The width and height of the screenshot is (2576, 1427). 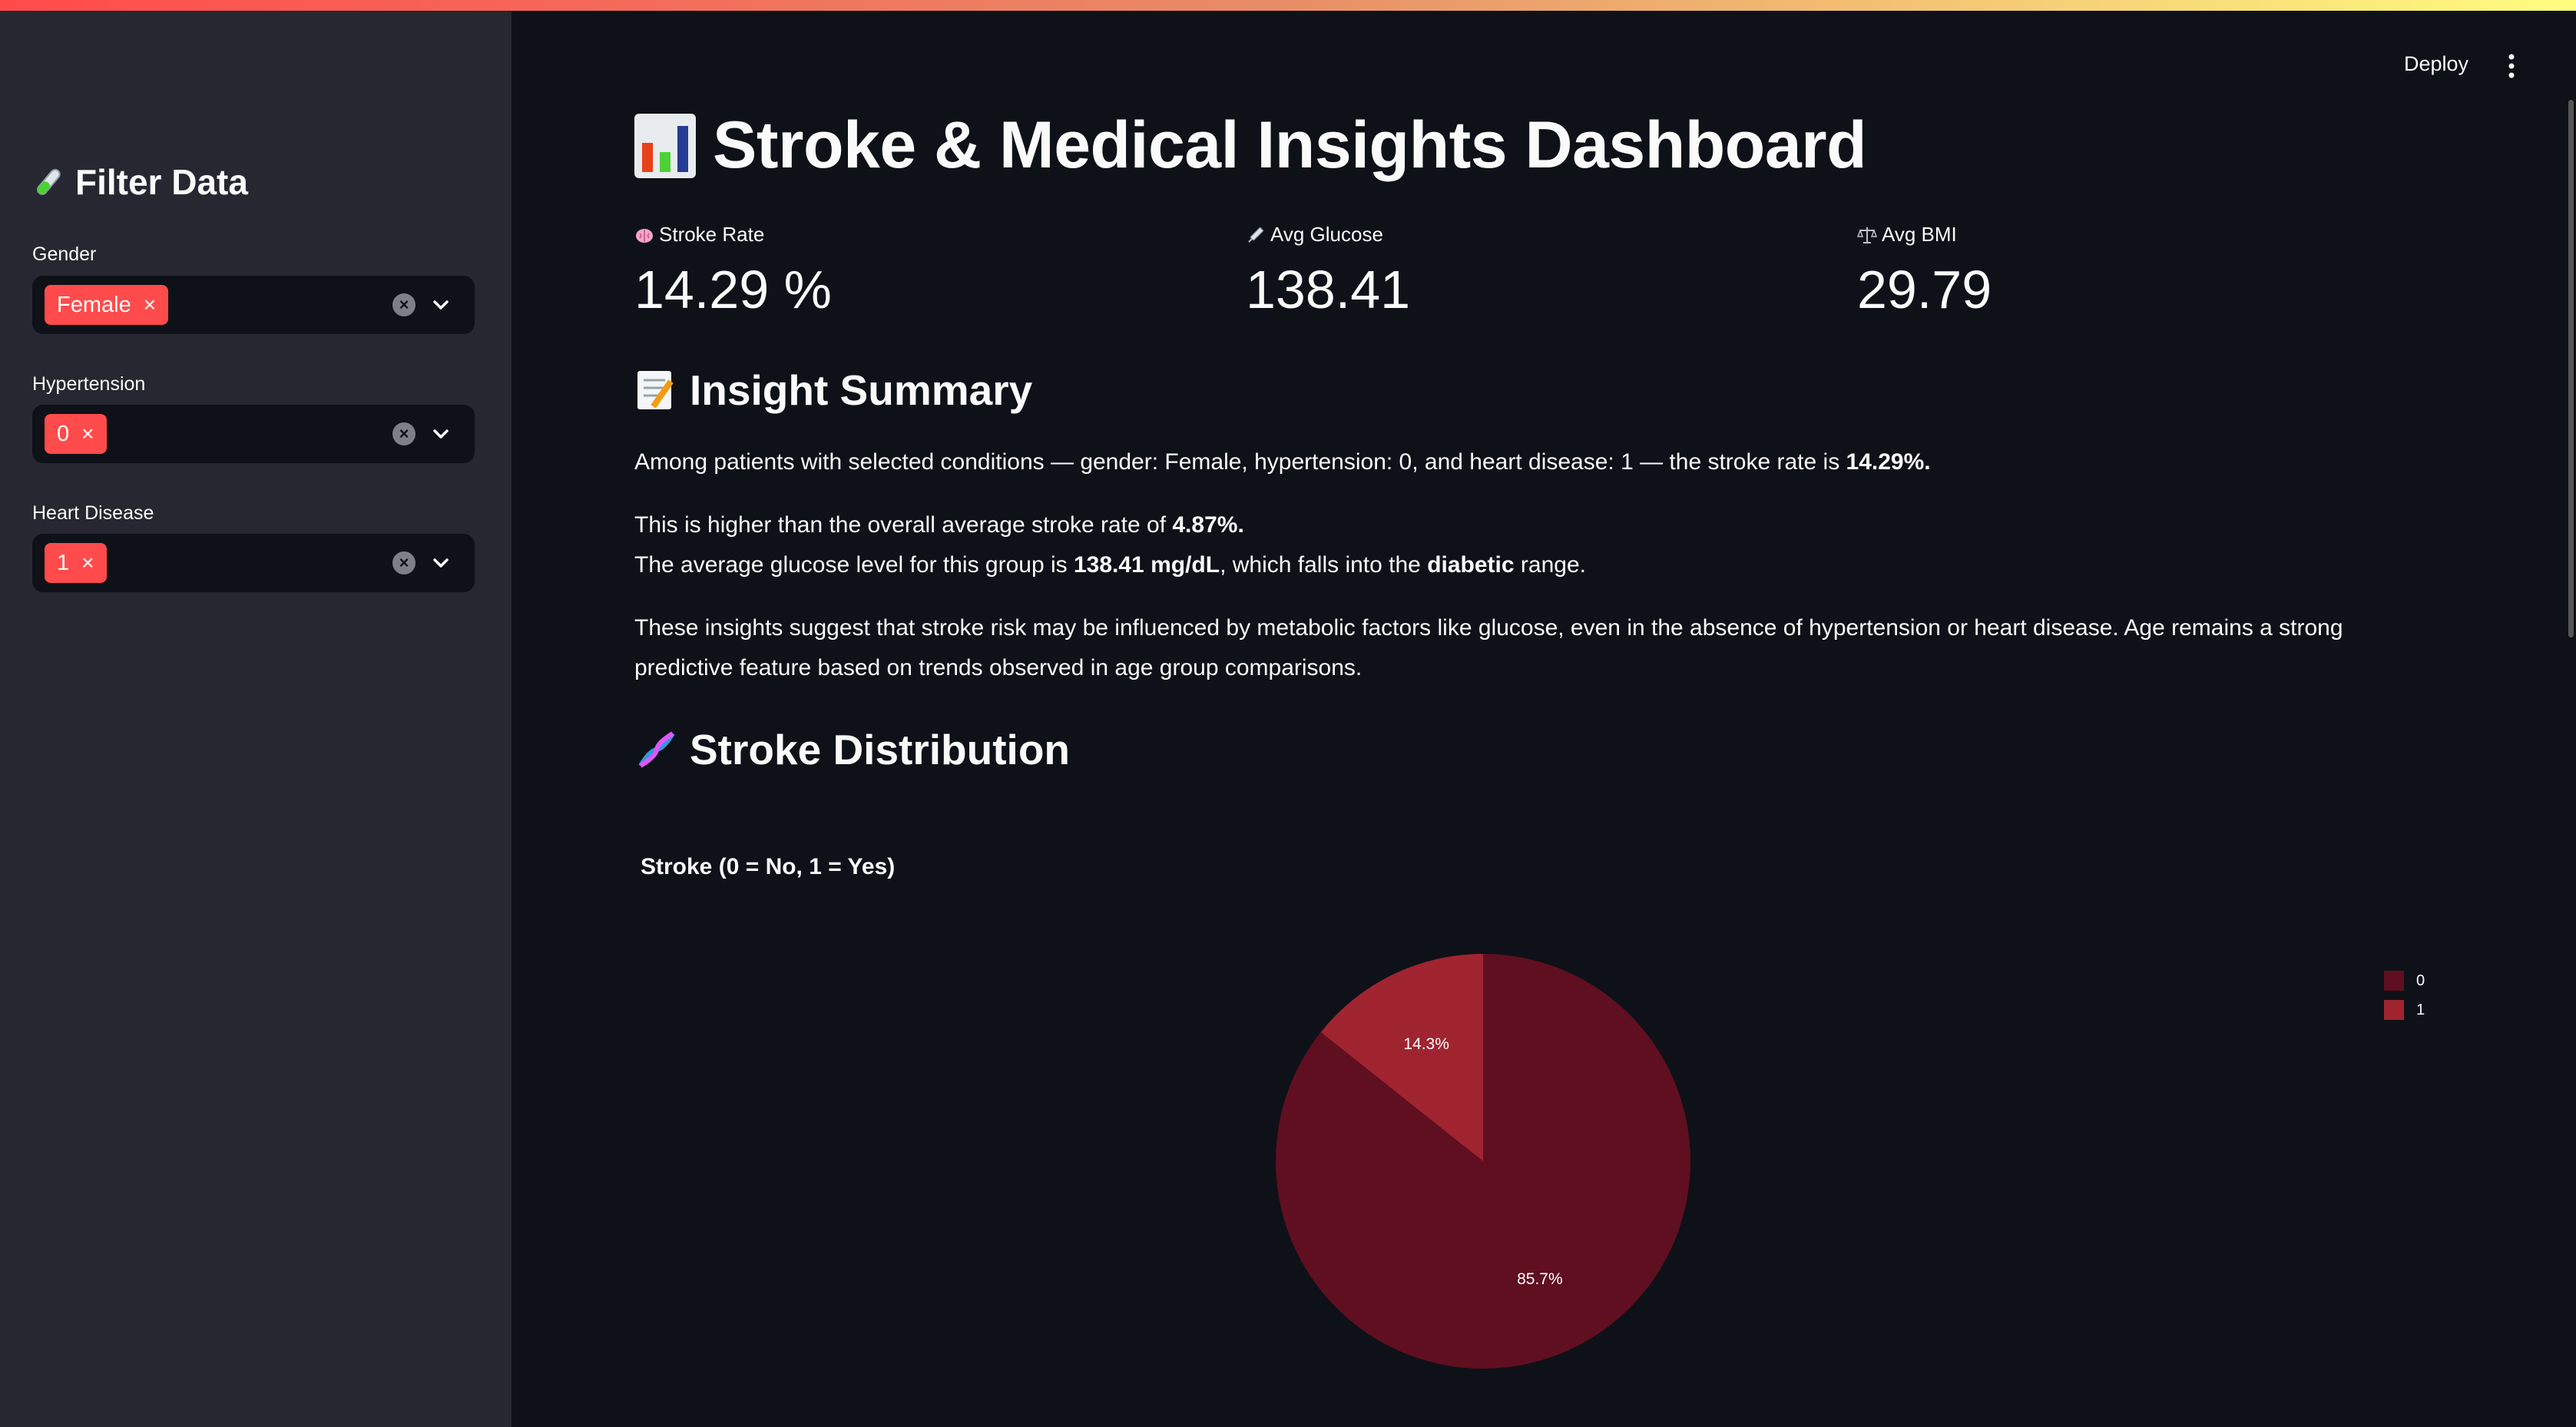 I want to click on pie-slice-label: 14.3%, so click(x=1426, y=1044).